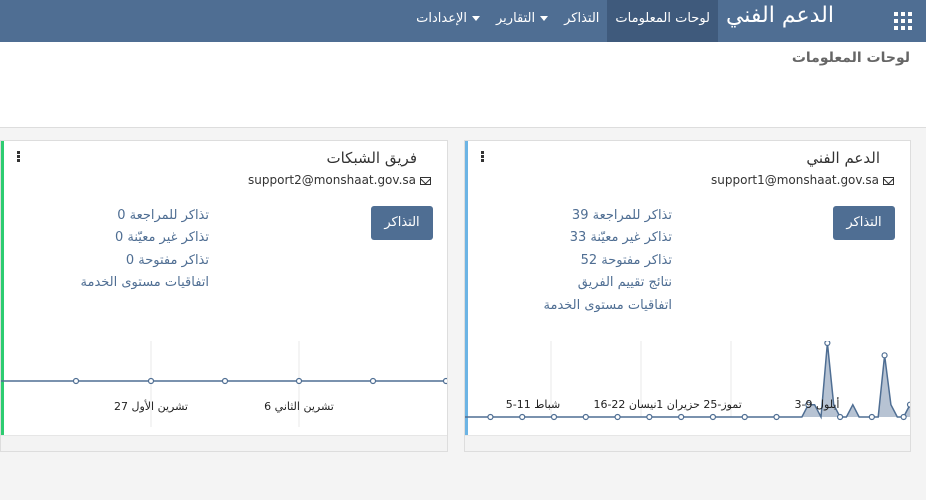  I want to click on x-tick-label: 3-9 أيلول, so click(817, 404).